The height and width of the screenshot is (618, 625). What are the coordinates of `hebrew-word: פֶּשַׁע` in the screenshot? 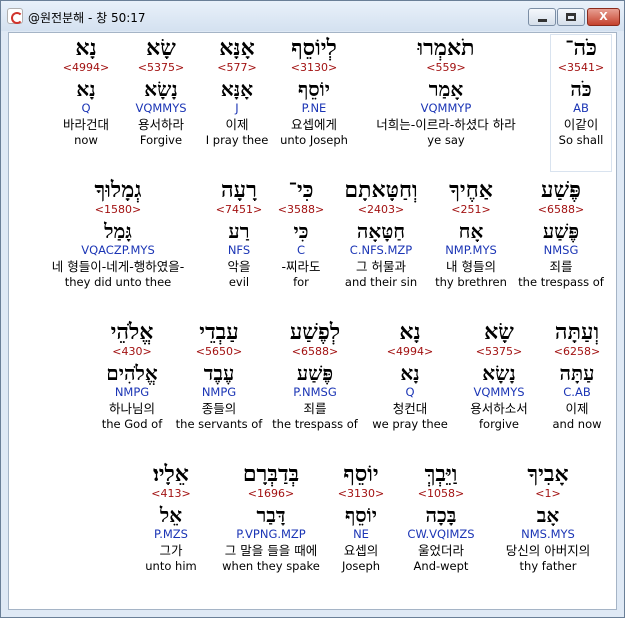 It's located at (561, 190).